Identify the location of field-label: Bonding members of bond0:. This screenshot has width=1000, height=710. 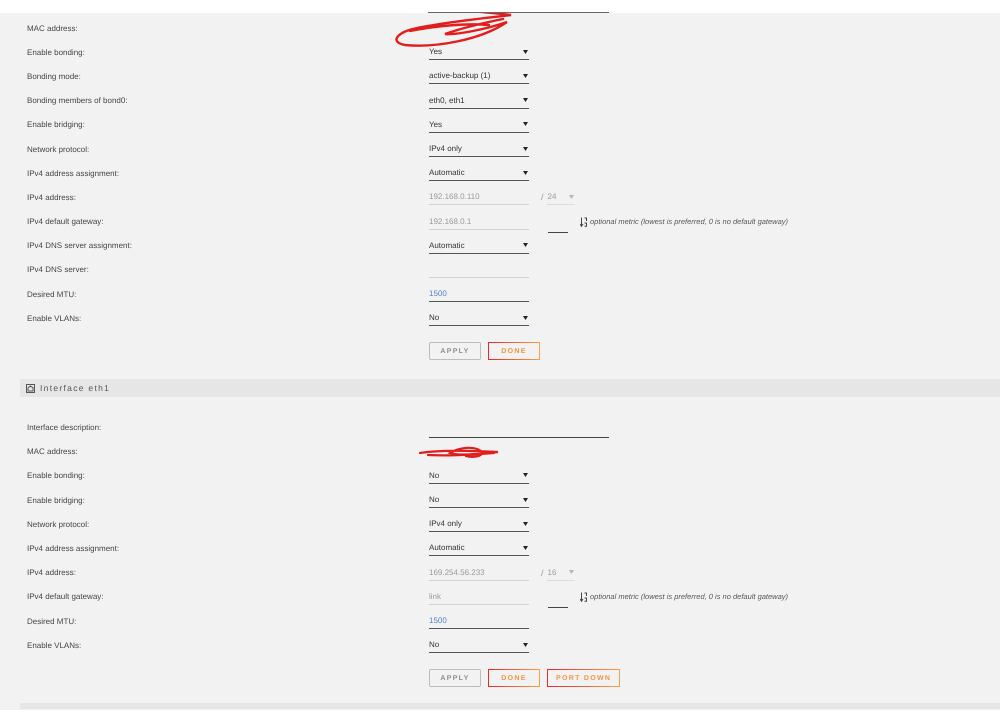
(78, 101).